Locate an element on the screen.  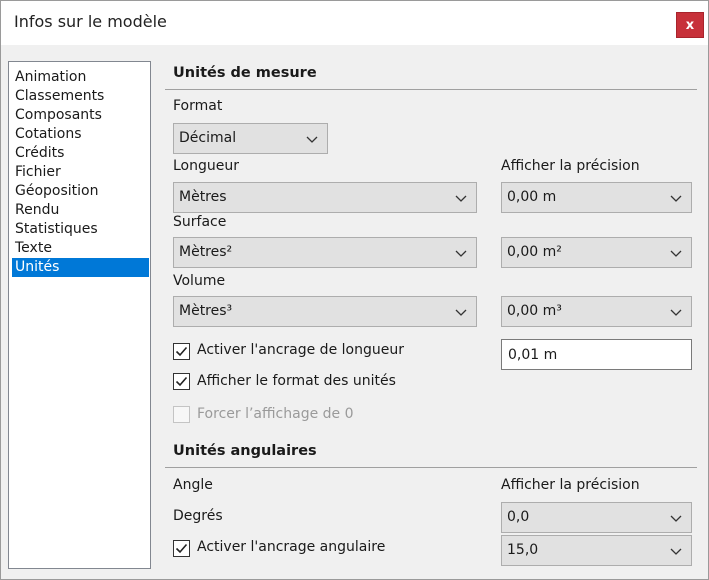
show-format-checkbox is located at coordinates (181, 381).